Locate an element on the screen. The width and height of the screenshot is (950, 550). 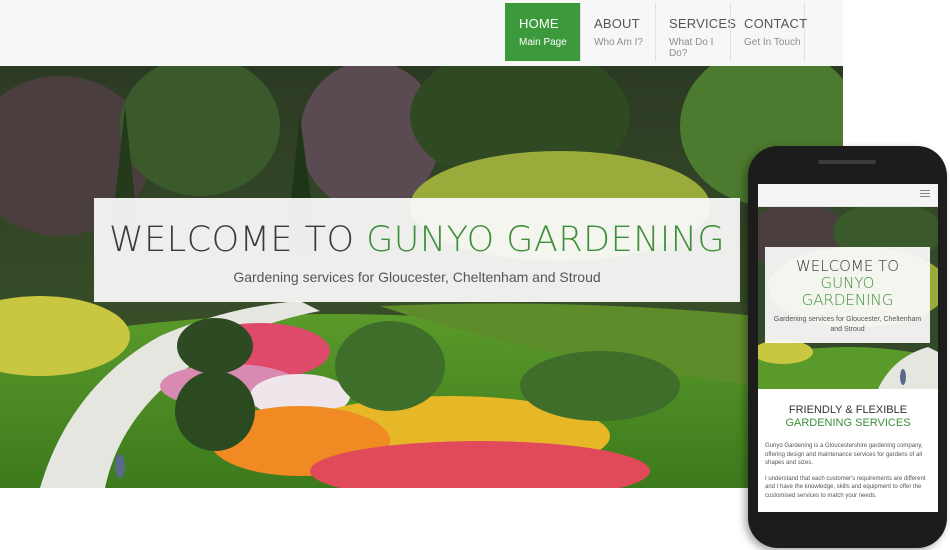
nav-home-title: HOME is located at coordinates (539, 23).